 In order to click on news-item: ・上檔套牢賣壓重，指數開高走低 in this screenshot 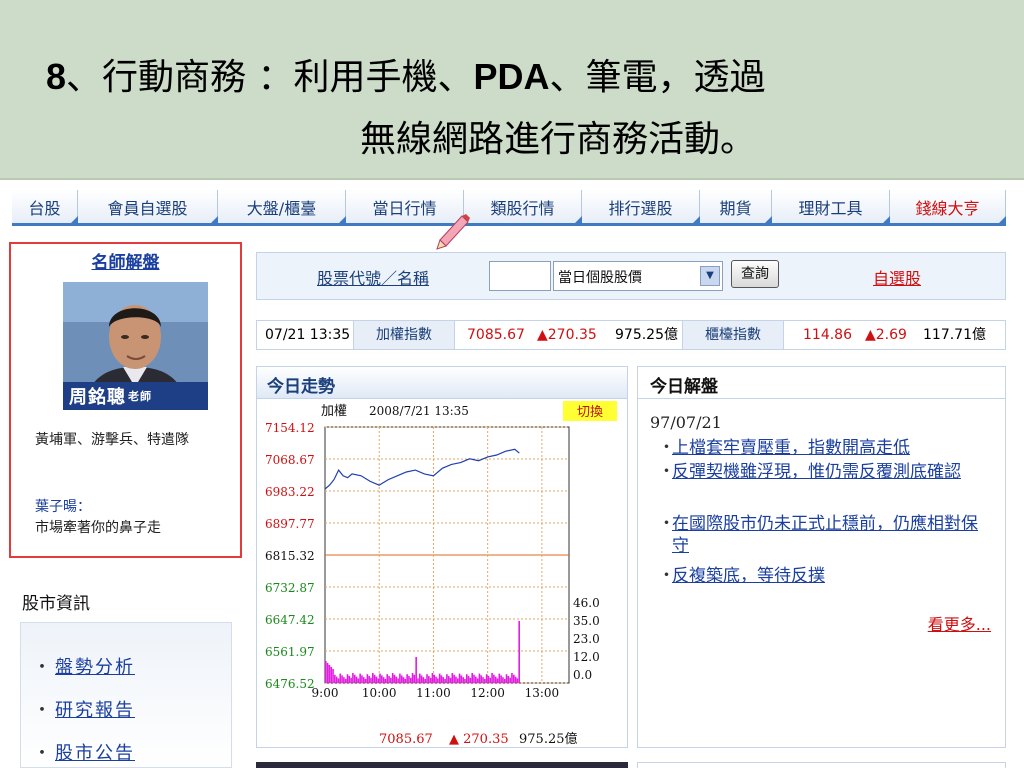, I will do `click(823, 448)`.